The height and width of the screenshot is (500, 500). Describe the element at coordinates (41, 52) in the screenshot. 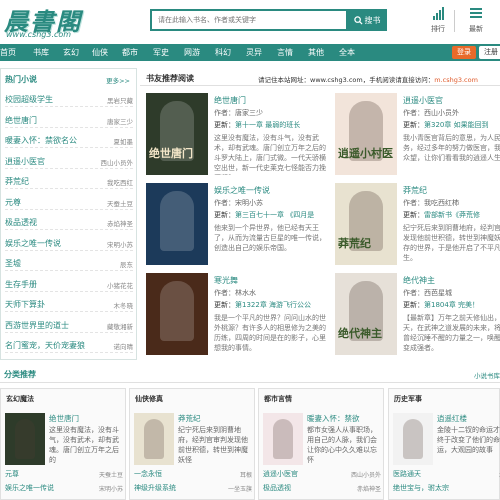

I see `nav-item-library: 书库` at that location.